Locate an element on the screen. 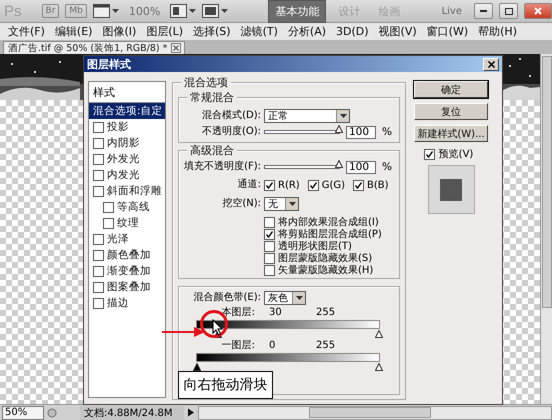 The image size is (552, 420). callout-note: 向右拖动滑块 is located at coordinates (225, 385).